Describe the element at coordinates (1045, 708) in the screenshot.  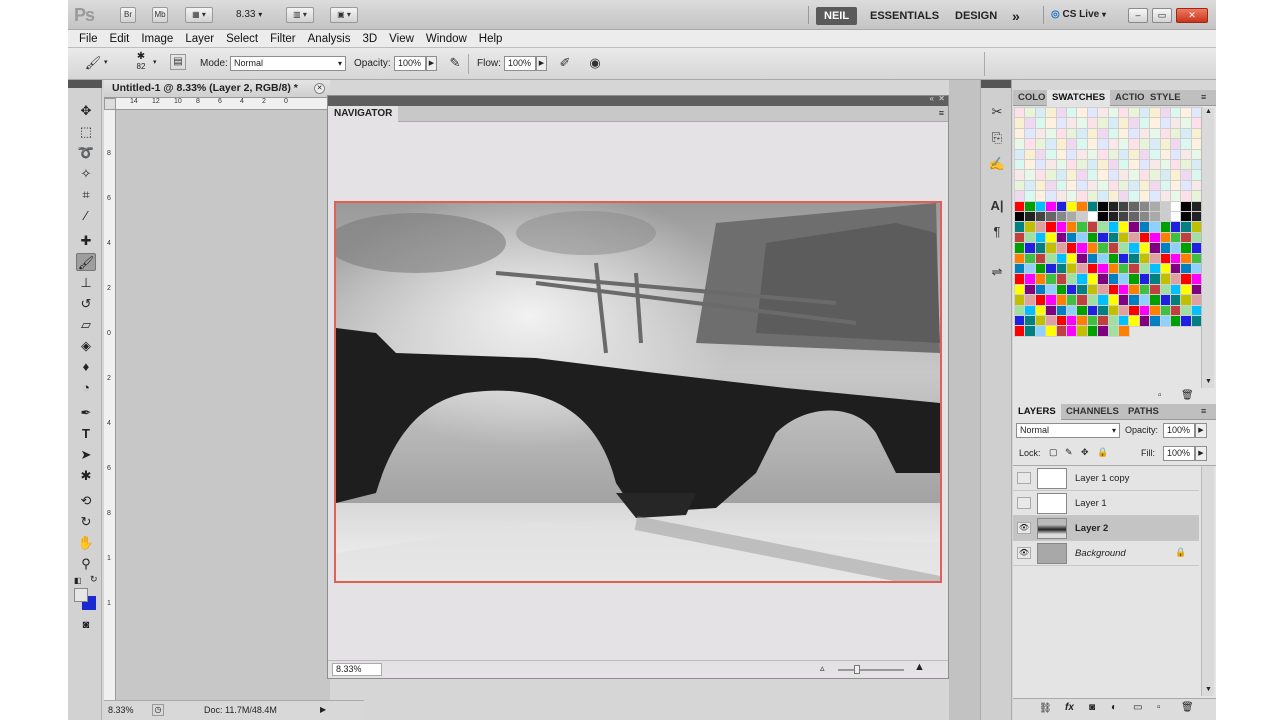
I see `link-layers-icon: ⛓` at that location.